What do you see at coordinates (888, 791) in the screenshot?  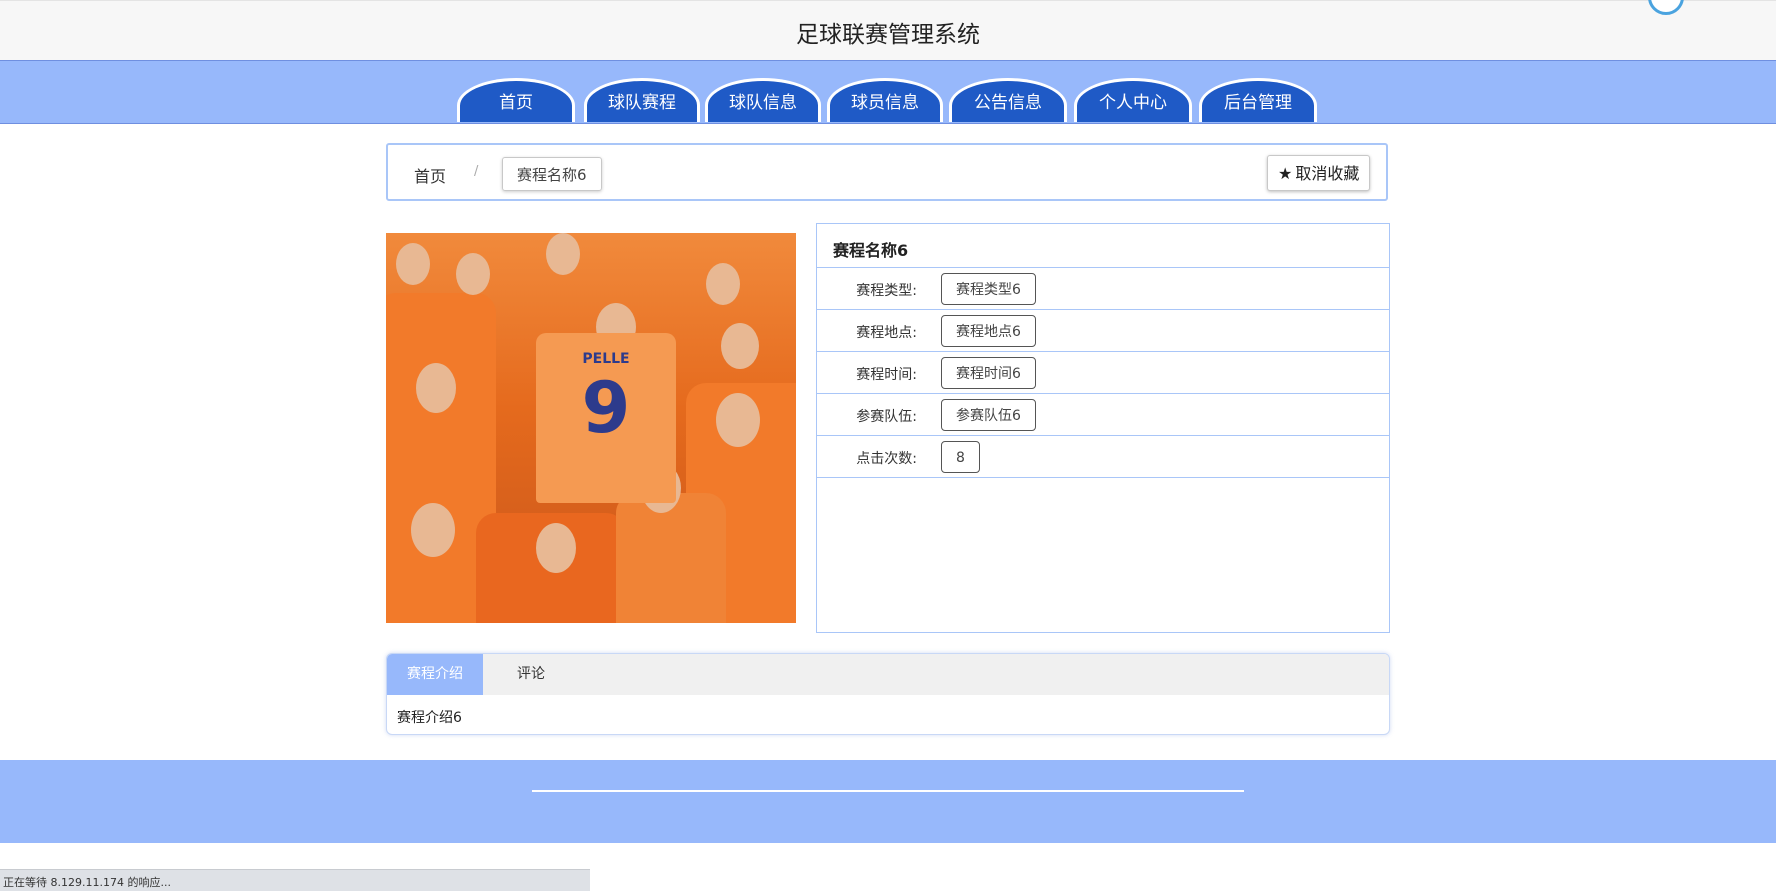 I see `footer-divider` at bounding box center [888, 791].